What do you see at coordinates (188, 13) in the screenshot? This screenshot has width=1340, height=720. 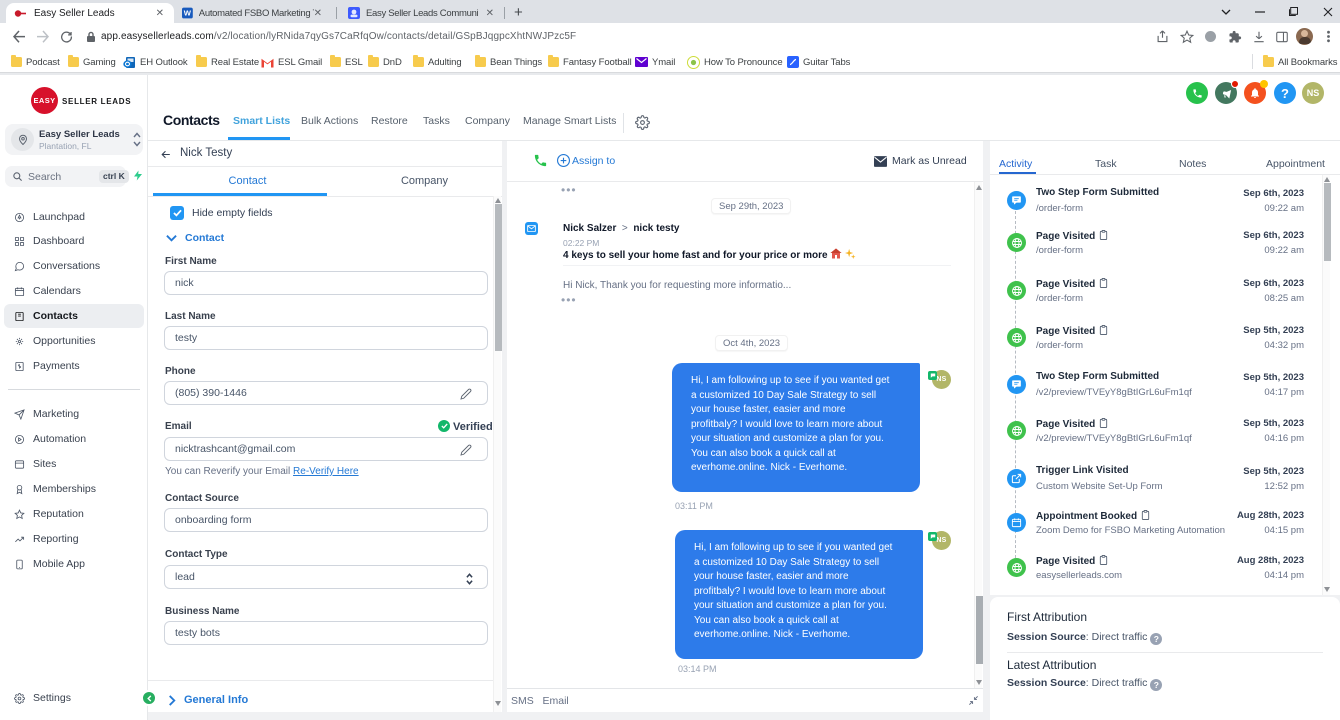 I see `svg-text: W` at bounding box center [188, 13].